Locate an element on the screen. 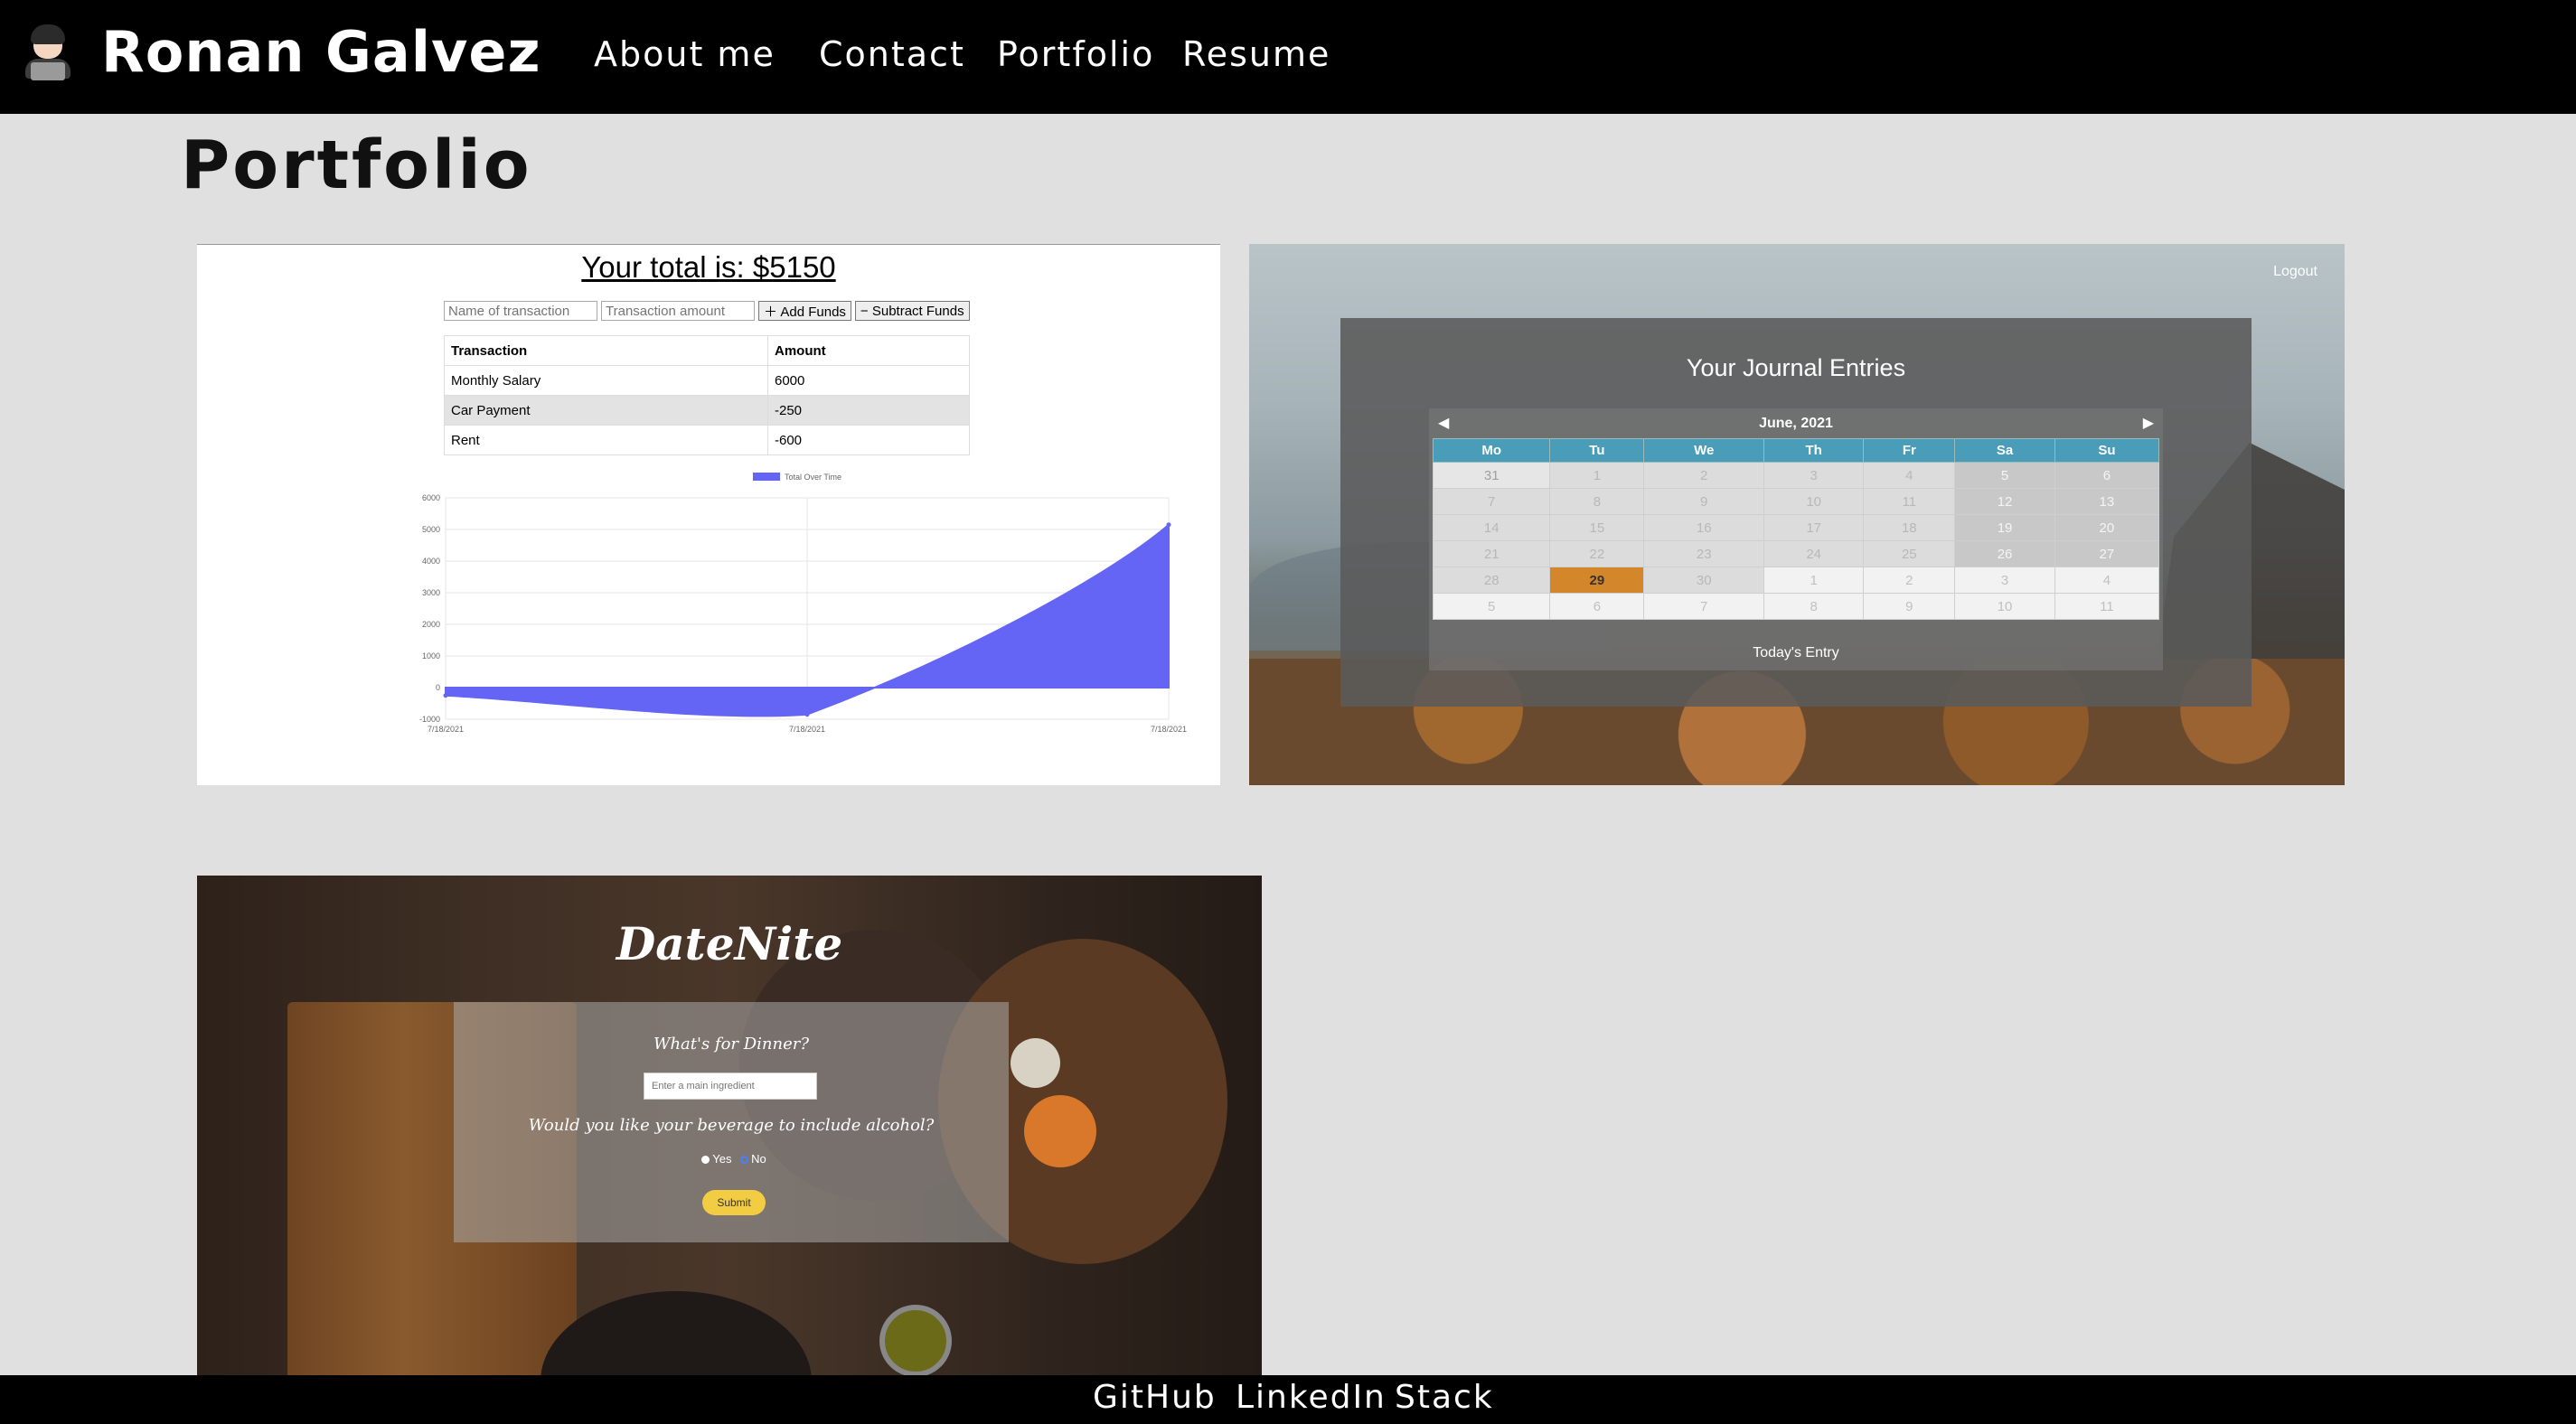 The width and height of the screenshot is (2576, 1424). calendar-day: 19 is located at coordinates (2004, 527).